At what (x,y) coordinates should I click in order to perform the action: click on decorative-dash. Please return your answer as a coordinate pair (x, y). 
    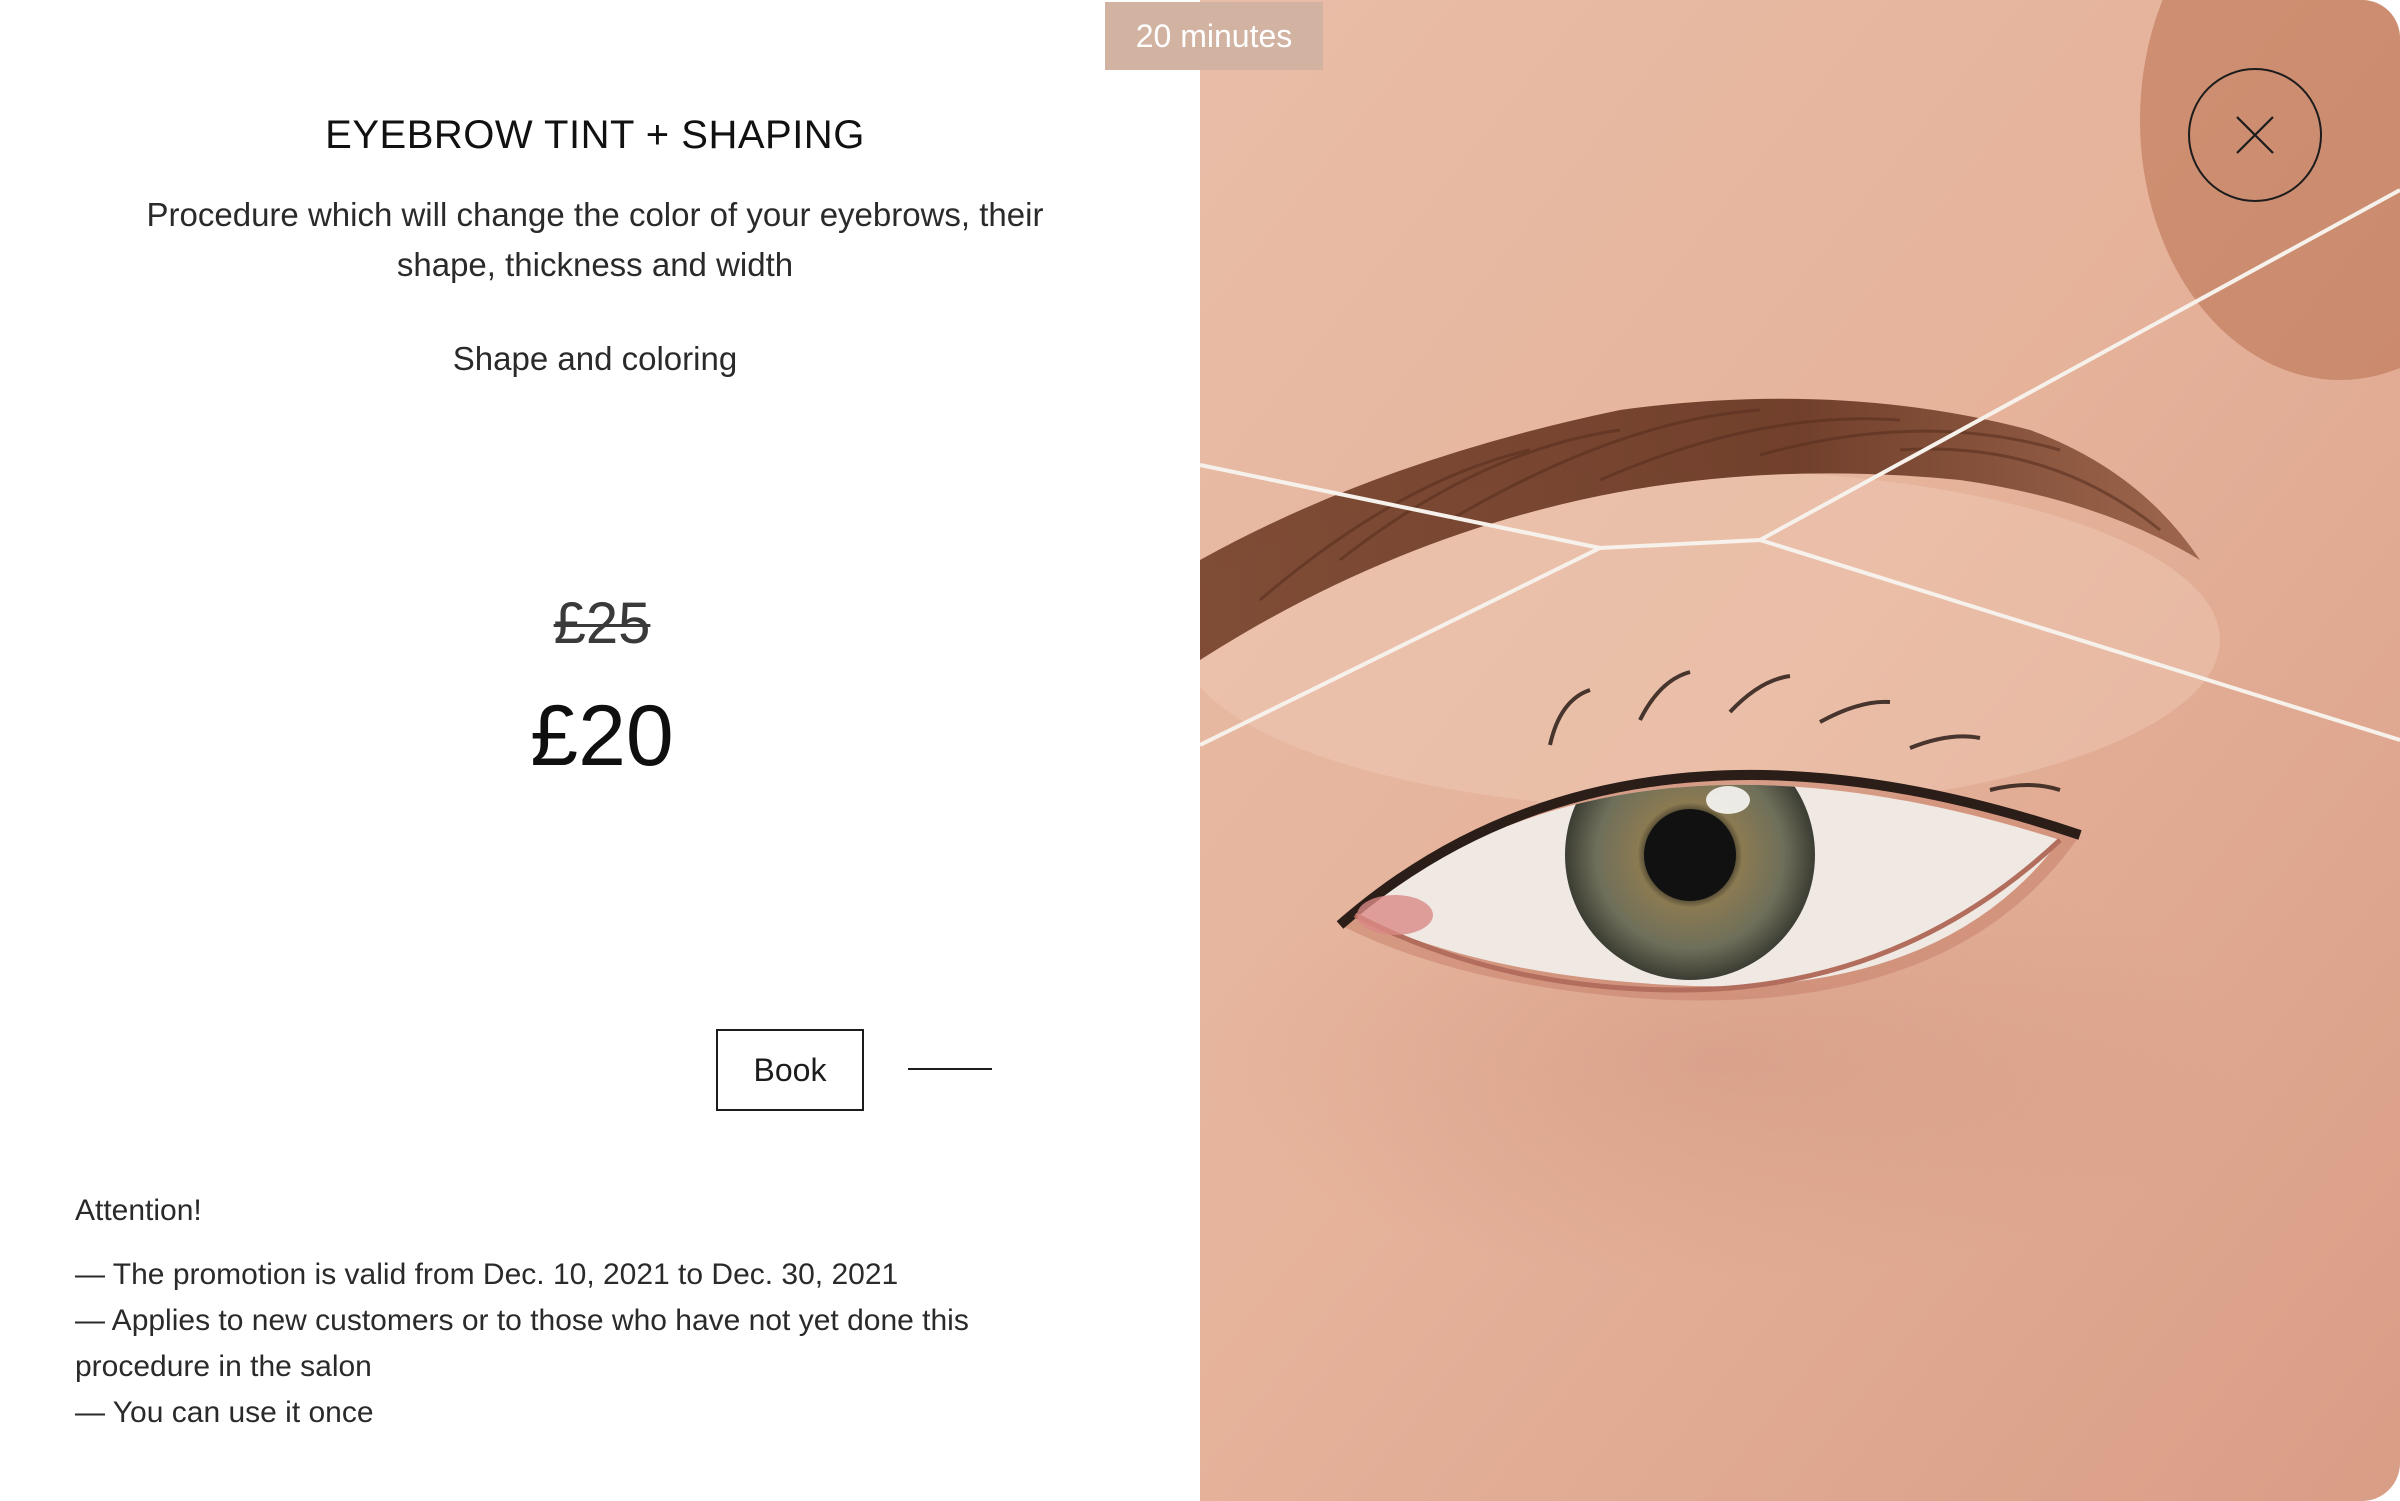
    Looking at the image, I should click on (950, 1069).